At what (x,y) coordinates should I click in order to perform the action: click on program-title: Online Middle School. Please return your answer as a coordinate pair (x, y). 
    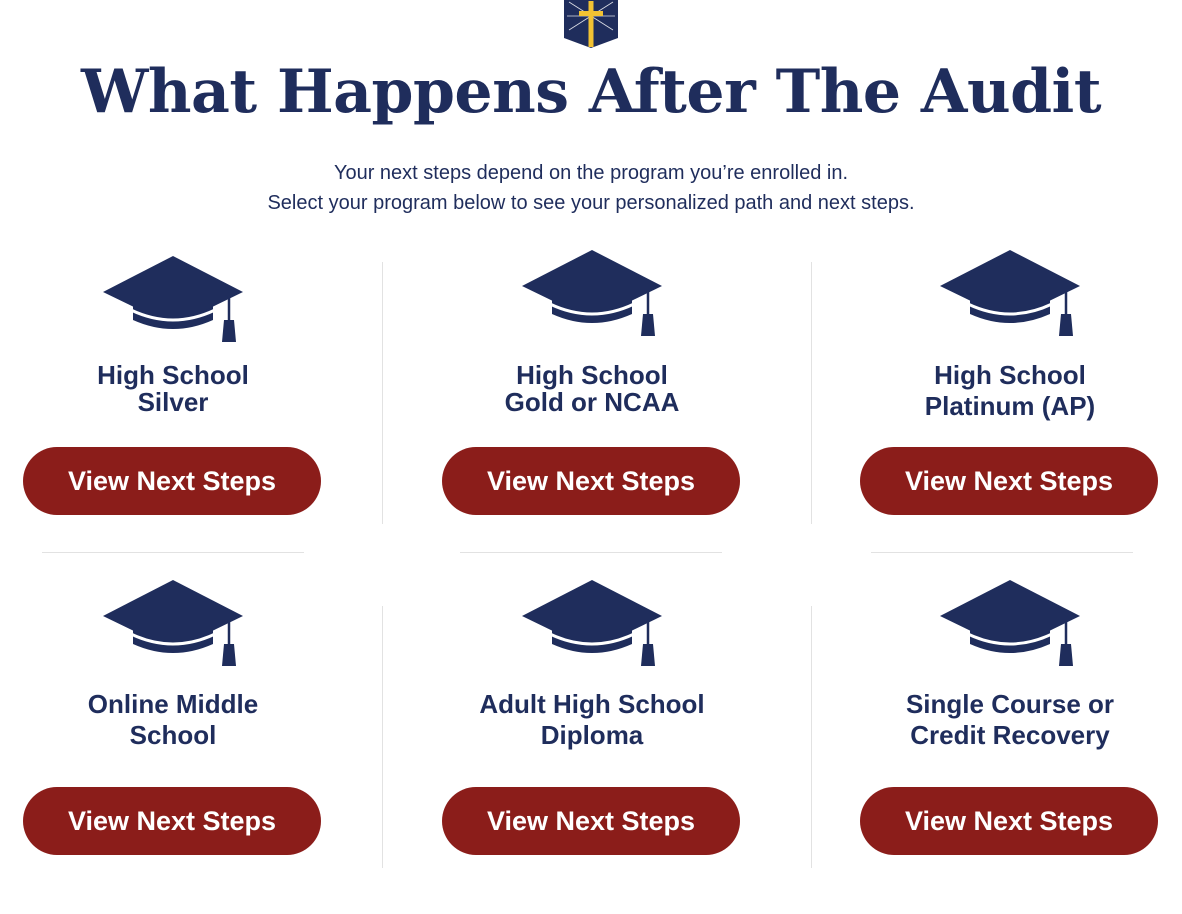
    Looking at the image, I should click on (173, 719).